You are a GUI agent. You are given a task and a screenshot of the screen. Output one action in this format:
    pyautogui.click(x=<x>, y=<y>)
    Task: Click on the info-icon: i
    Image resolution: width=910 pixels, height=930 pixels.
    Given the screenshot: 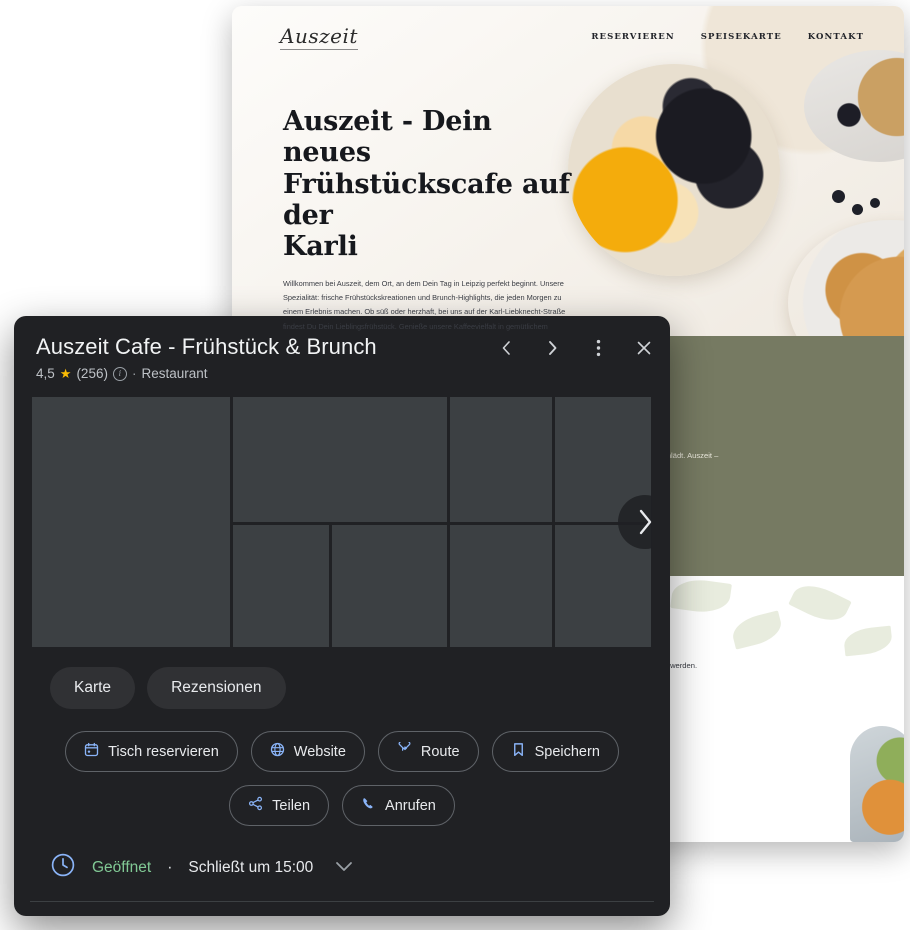 What is the action you would take?
    pyautogui.click(x=119, y=373)
    